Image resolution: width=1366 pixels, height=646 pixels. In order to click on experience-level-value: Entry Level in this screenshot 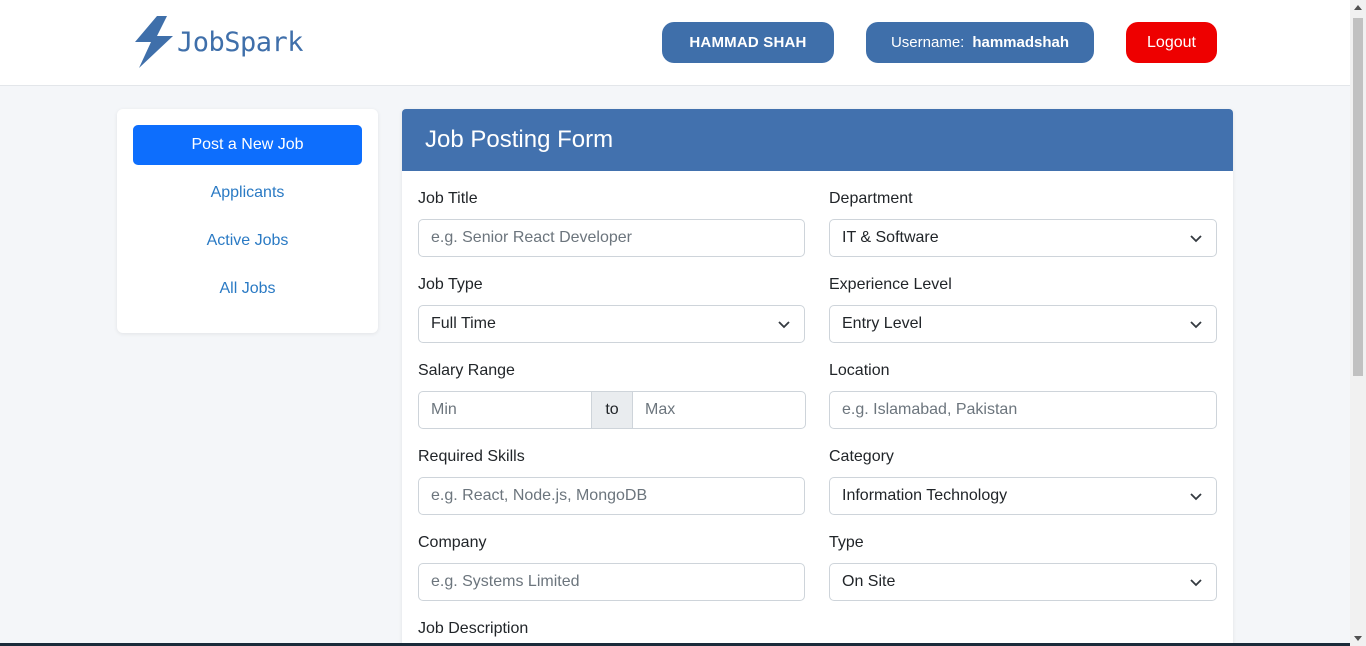, I will do `click(882, 323)`.